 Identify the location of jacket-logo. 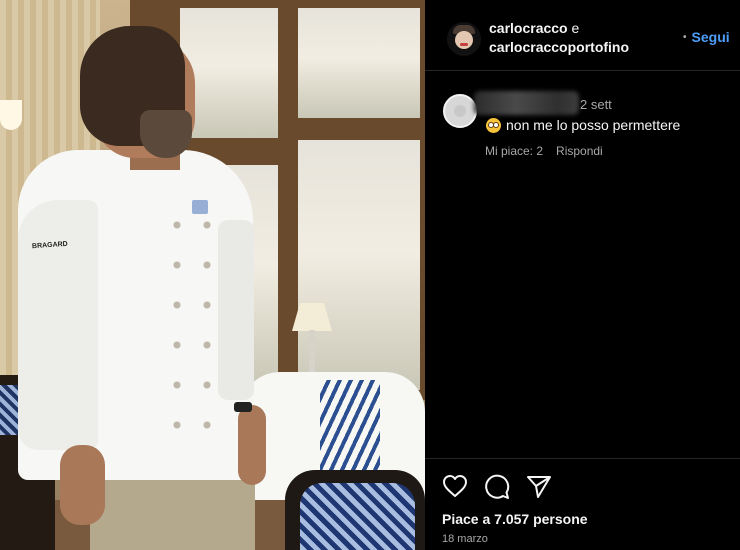
(200, 207).